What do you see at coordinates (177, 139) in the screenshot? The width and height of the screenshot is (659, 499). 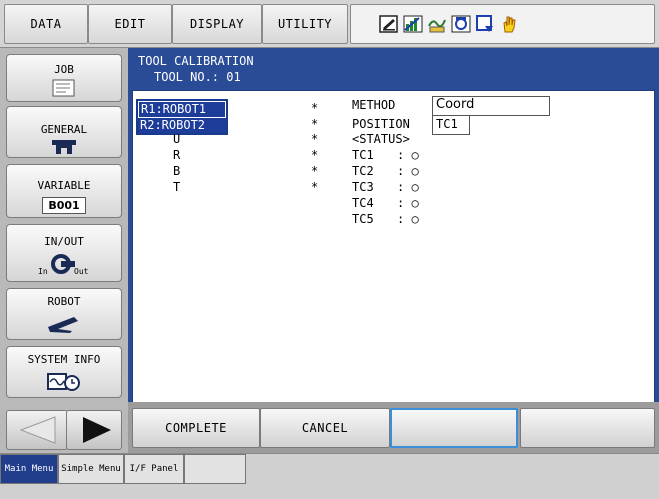 I see `axis-label: U` at bounding box center [177, 139].